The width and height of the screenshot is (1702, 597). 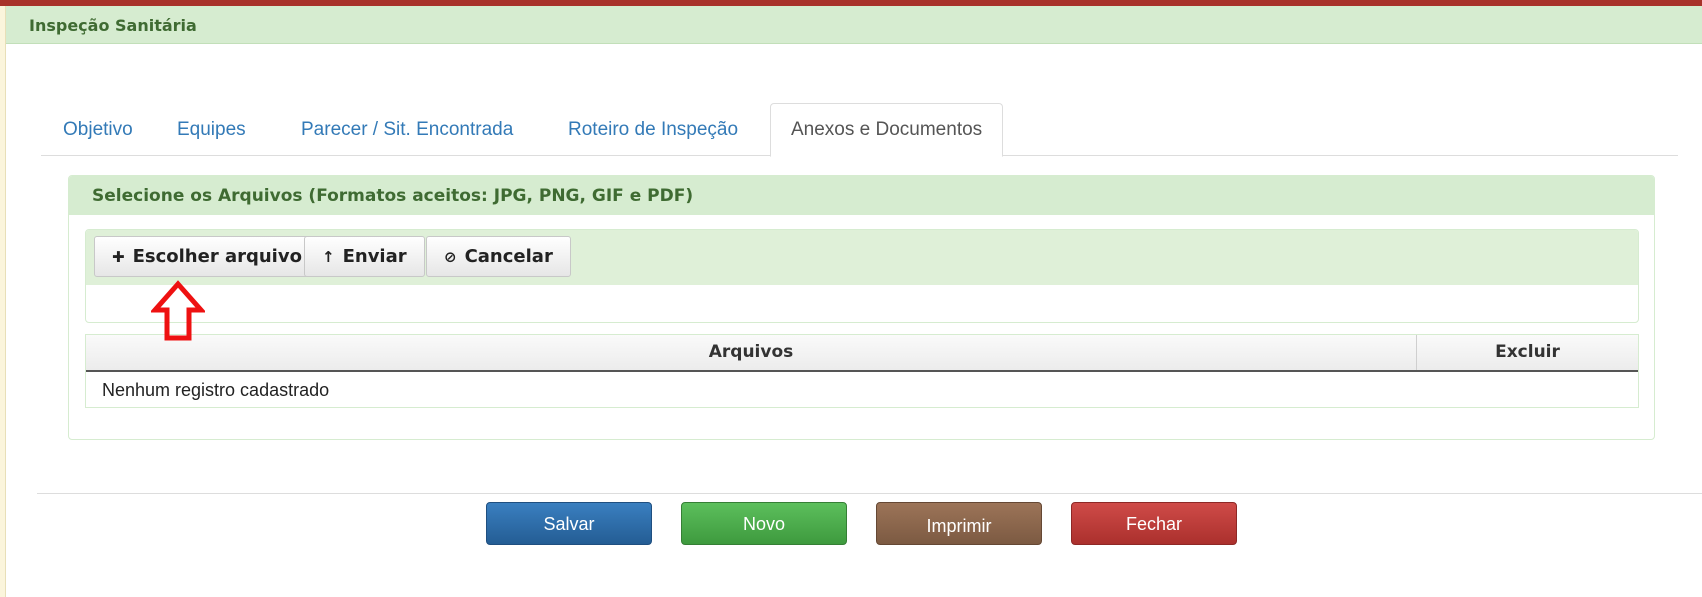 I want to click on page-header: Inspeção Sanitária, so click(x=854, y=25).